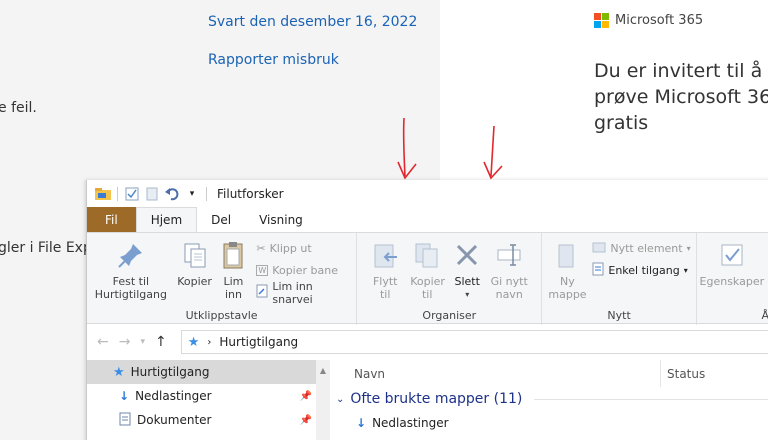 The width and height of the screenshot is (768, 440). Describe the element at coordinates (427, 219) in the screenshot. I see `ribbon-tabs: Fil Hjem Del Visning` at that location.